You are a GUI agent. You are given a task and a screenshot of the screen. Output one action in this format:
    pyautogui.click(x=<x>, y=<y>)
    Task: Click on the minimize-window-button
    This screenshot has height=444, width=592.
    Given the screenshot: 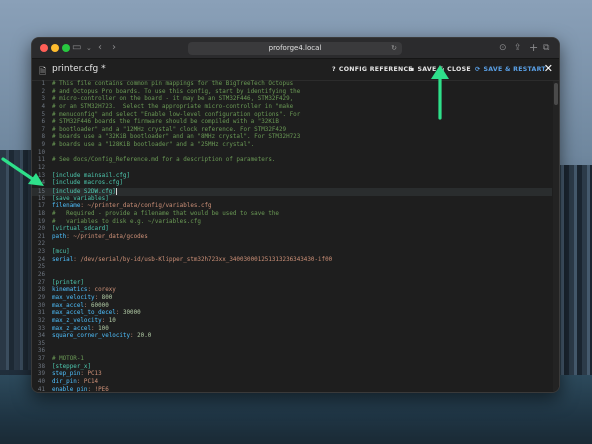 What is the action you would take?
    pyautogui.click(x=55, y=48)
    